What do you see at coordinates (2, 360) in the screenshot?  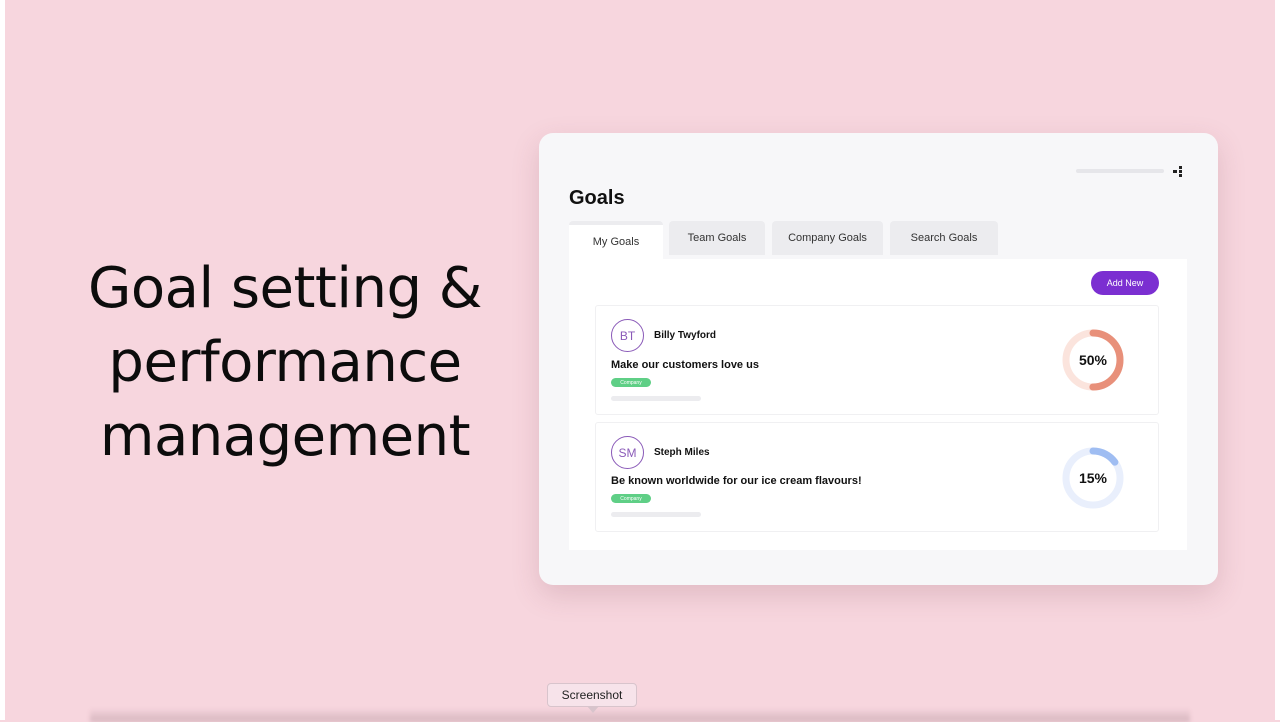 I see `left-edge` at bounding box center [2, 360].